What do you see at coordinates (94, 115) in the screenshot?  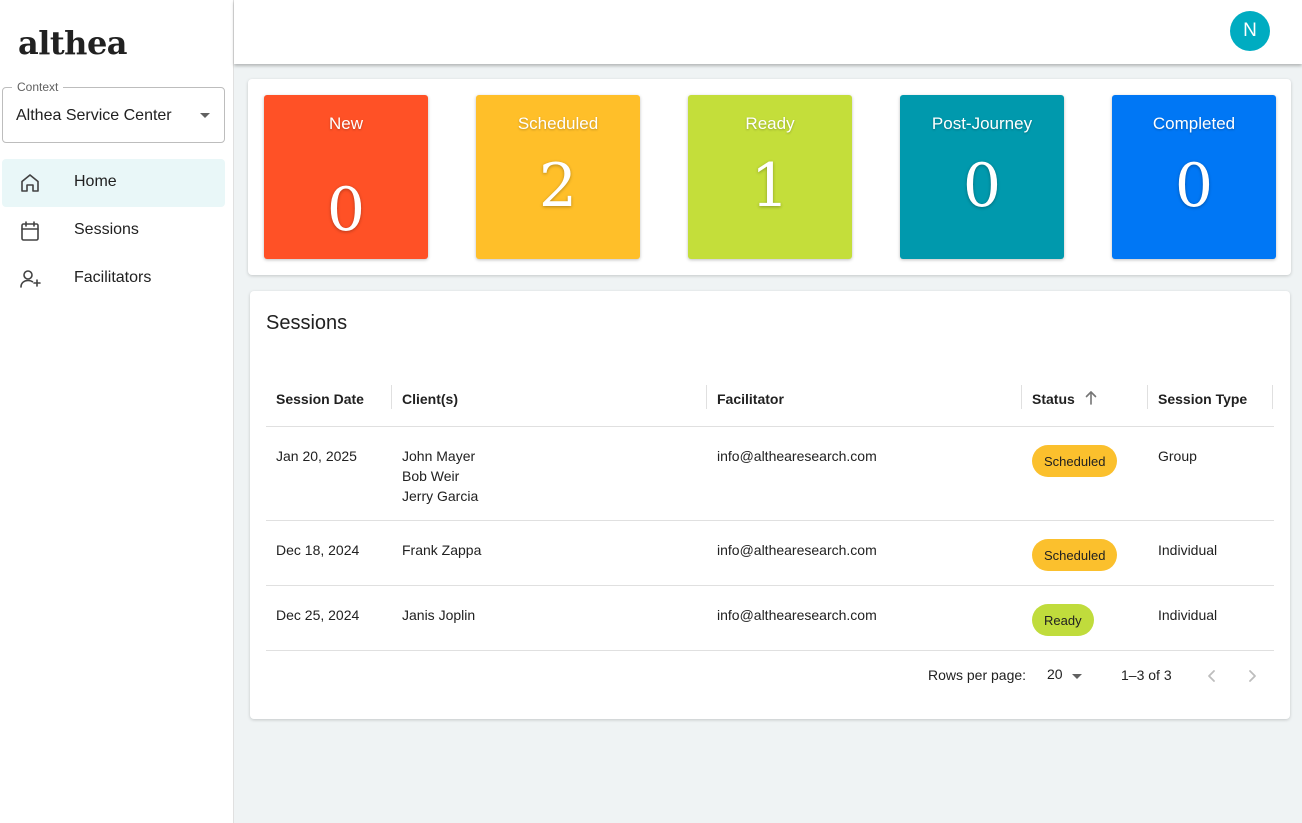 I see `context-value: Althea Service Center` at bounding box center [94, 115].